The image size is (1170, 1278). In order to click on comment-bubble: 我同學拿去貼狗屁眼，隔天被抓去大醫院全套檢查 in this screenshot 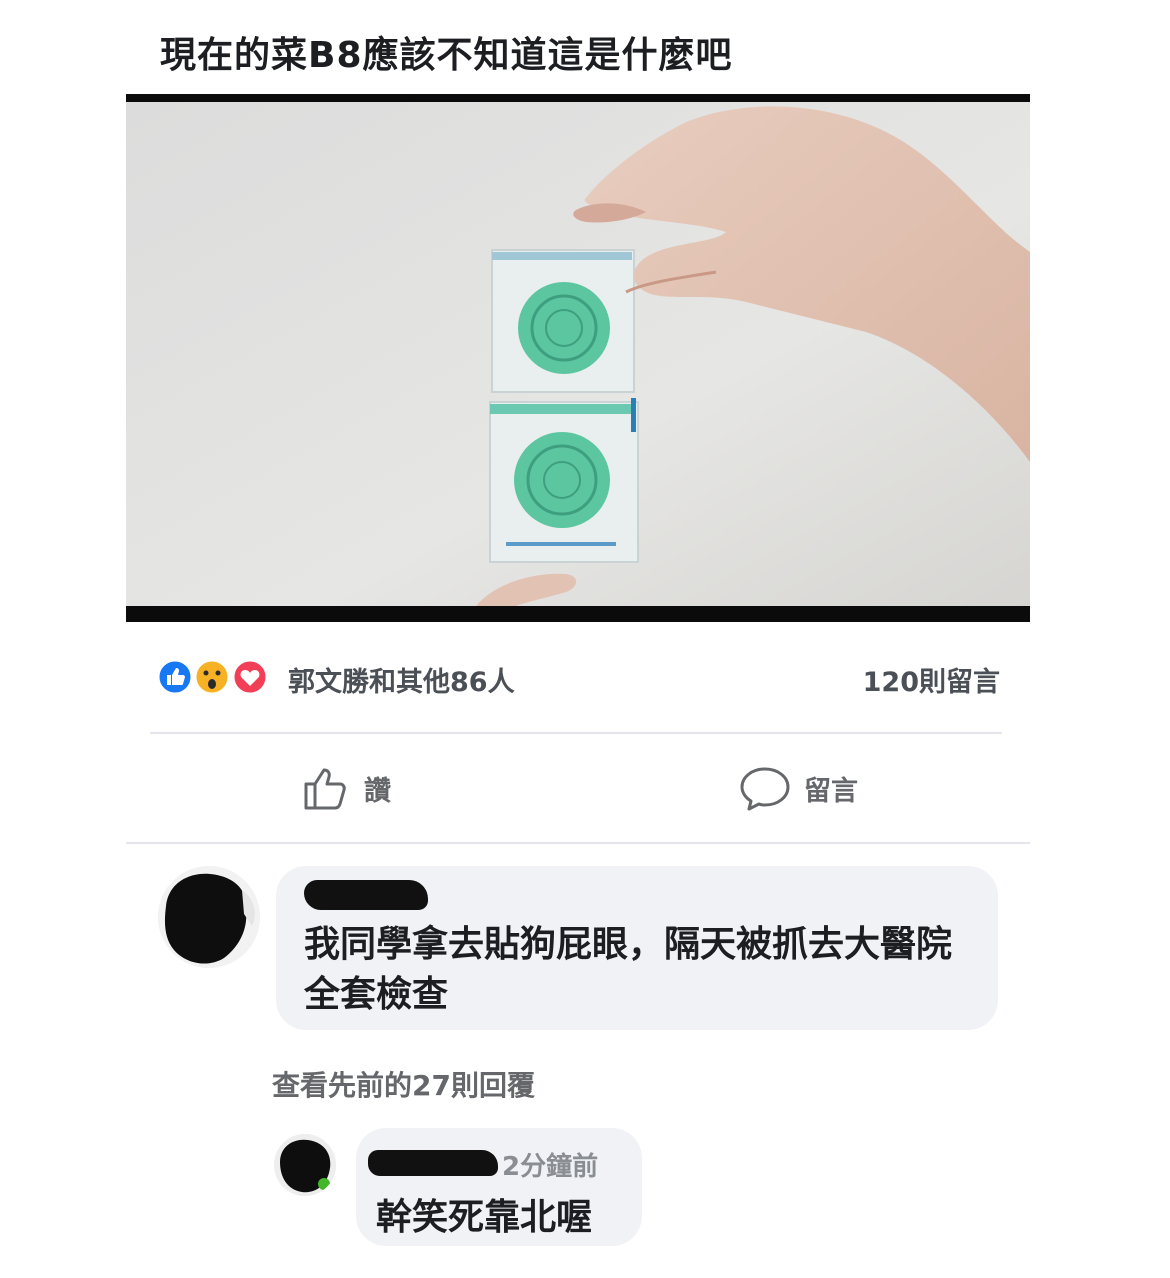, I will do `click(637, 948)`.